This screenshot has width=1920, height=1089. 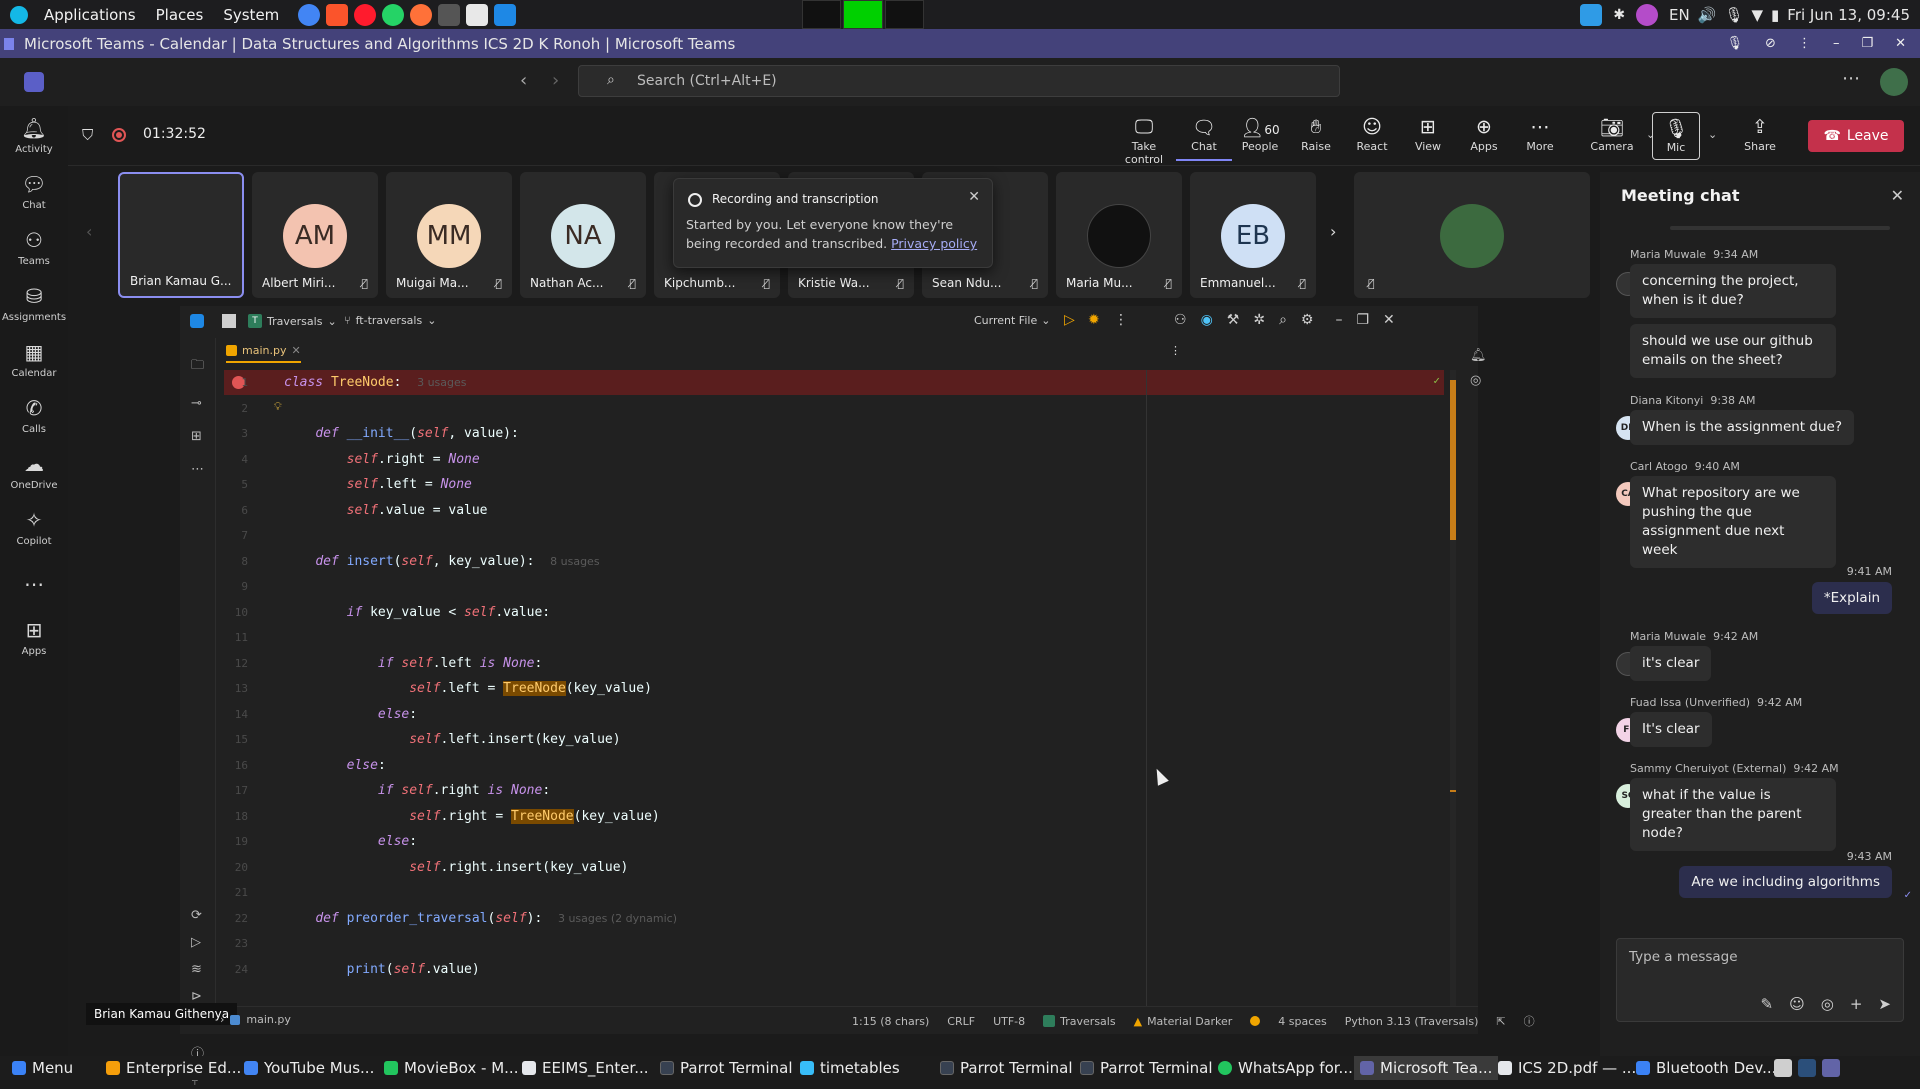 I want to click on participant-tile: 🎙̸, so click(x=1472, y=235).